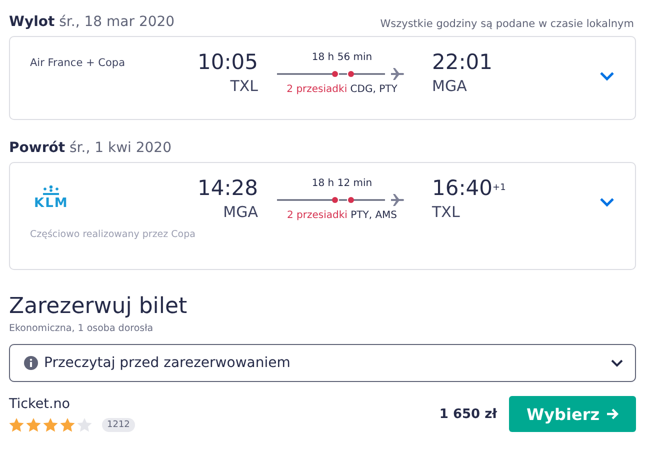 Image resolution: width=645 pixels, height=474 pixels. I want to click on departure-time: 10:05, so click(227, 62).